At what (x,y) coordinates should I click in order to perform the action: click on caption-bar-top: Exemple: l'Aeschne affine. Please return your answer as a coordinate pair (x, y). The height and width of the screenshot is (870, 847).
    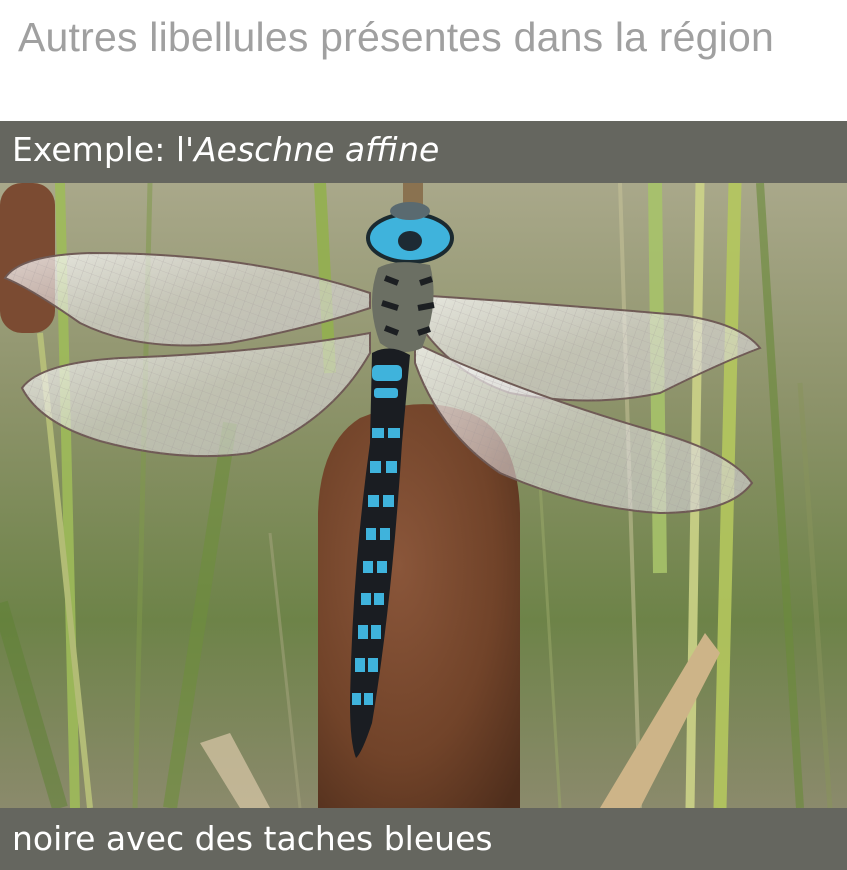
    Looking at the image, I should click on (423, 152).